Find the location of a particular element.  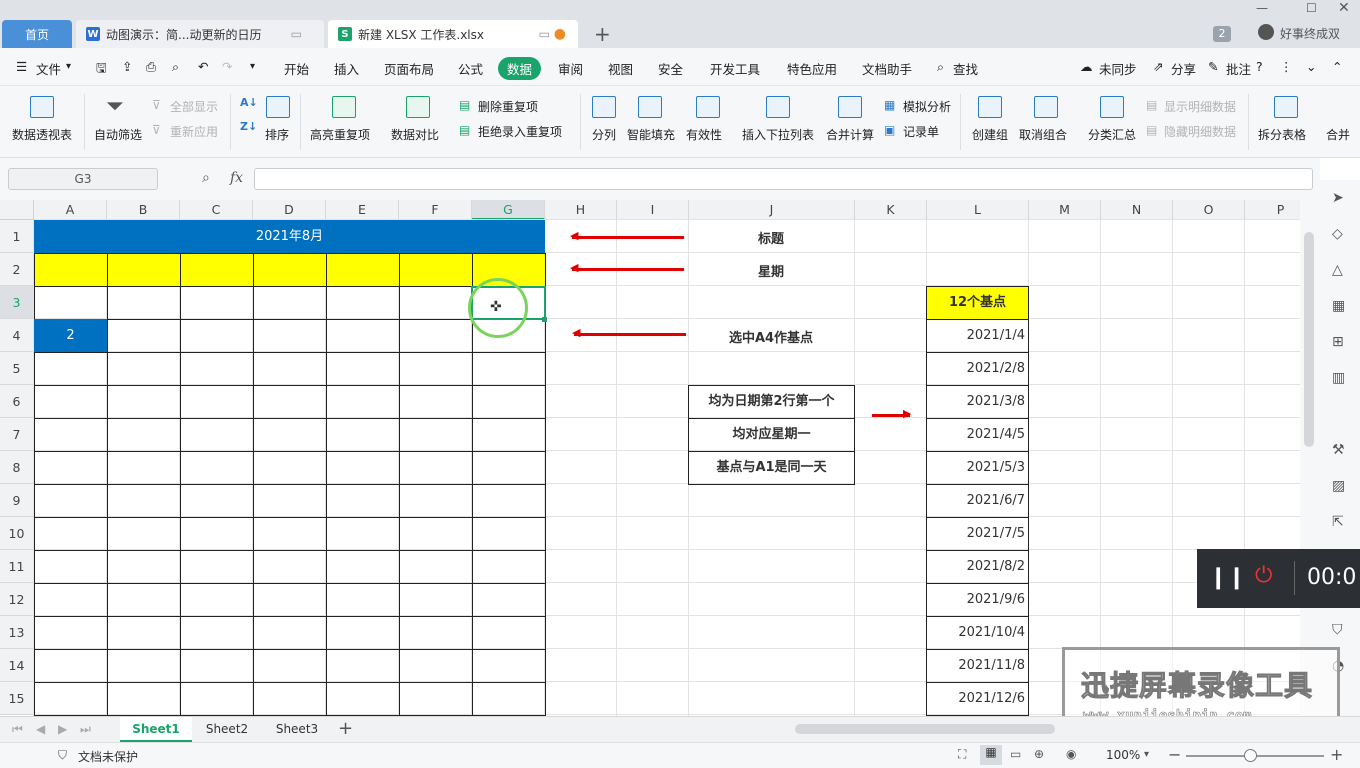

split-table-button: 拆分表格 is located at coordinates (1282, 134).